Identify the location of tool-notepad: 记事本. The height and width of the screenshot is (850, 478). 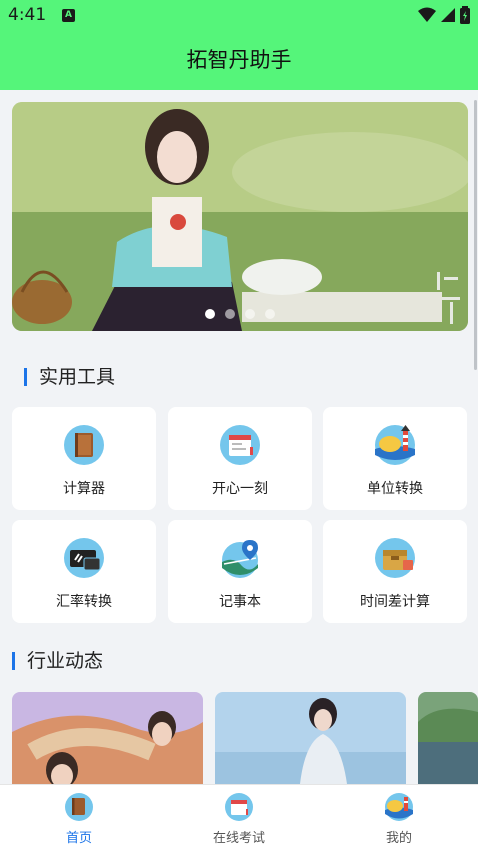
(240, 571).